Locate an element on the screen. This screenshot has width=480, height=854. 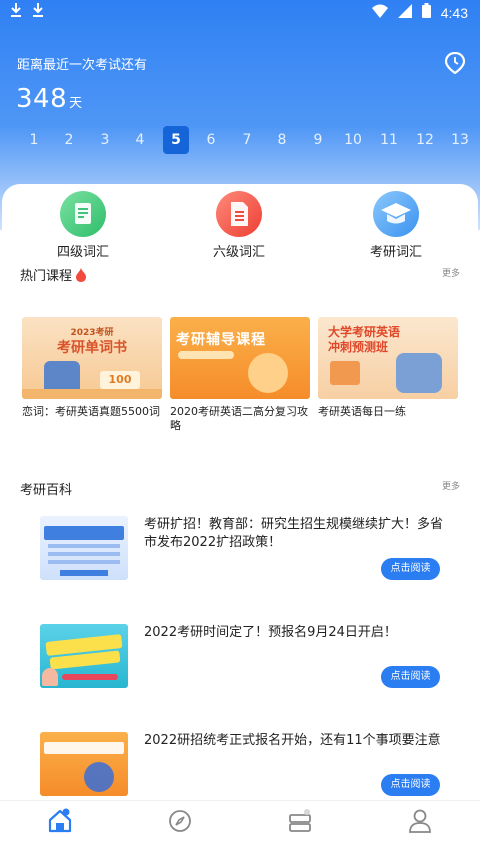
section-title-text: 热门课程 is located at coordinates (46, 276).